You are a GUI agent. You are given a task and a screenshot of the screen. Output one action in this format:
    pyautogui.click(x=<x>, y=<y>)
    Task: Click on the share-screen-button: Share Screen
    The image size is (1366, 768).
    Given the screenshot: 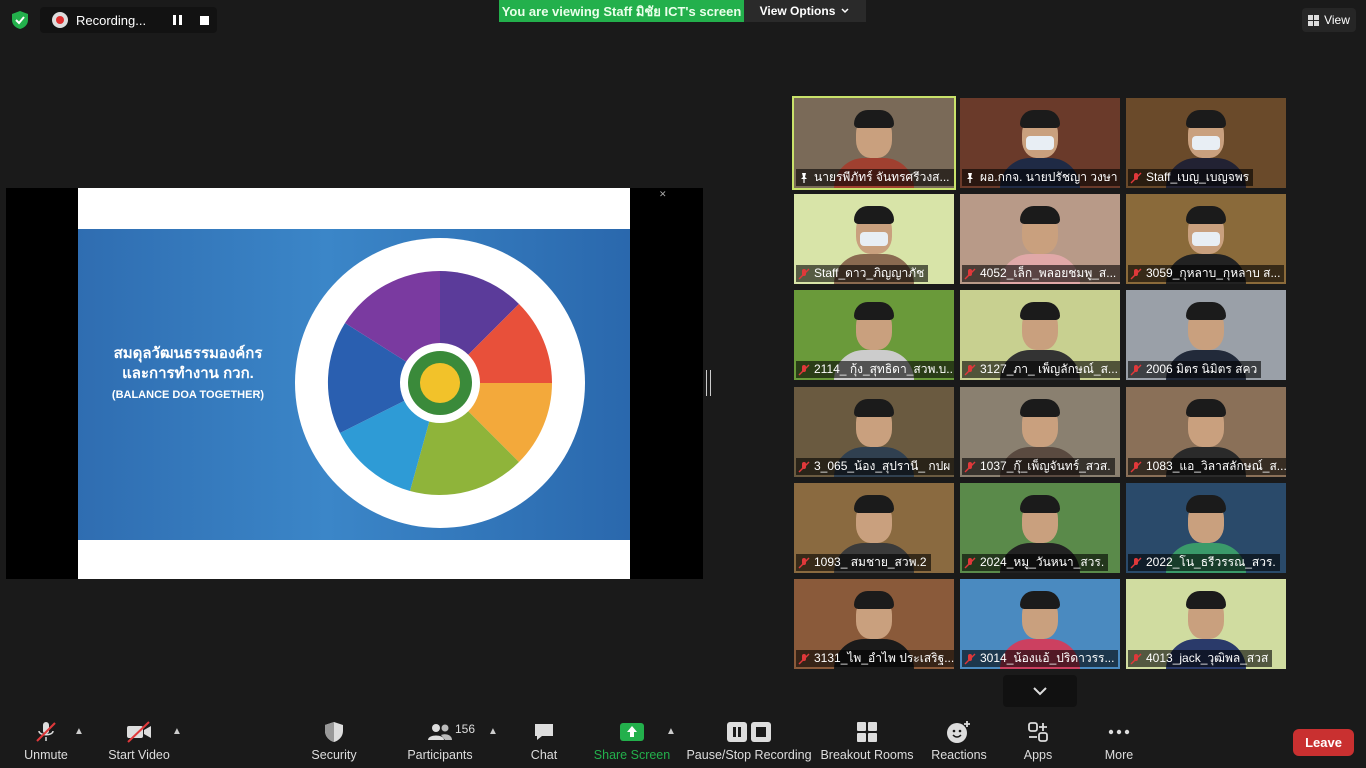 What is the action you would take?
    pyautogui.click(x=632, y=738)
    